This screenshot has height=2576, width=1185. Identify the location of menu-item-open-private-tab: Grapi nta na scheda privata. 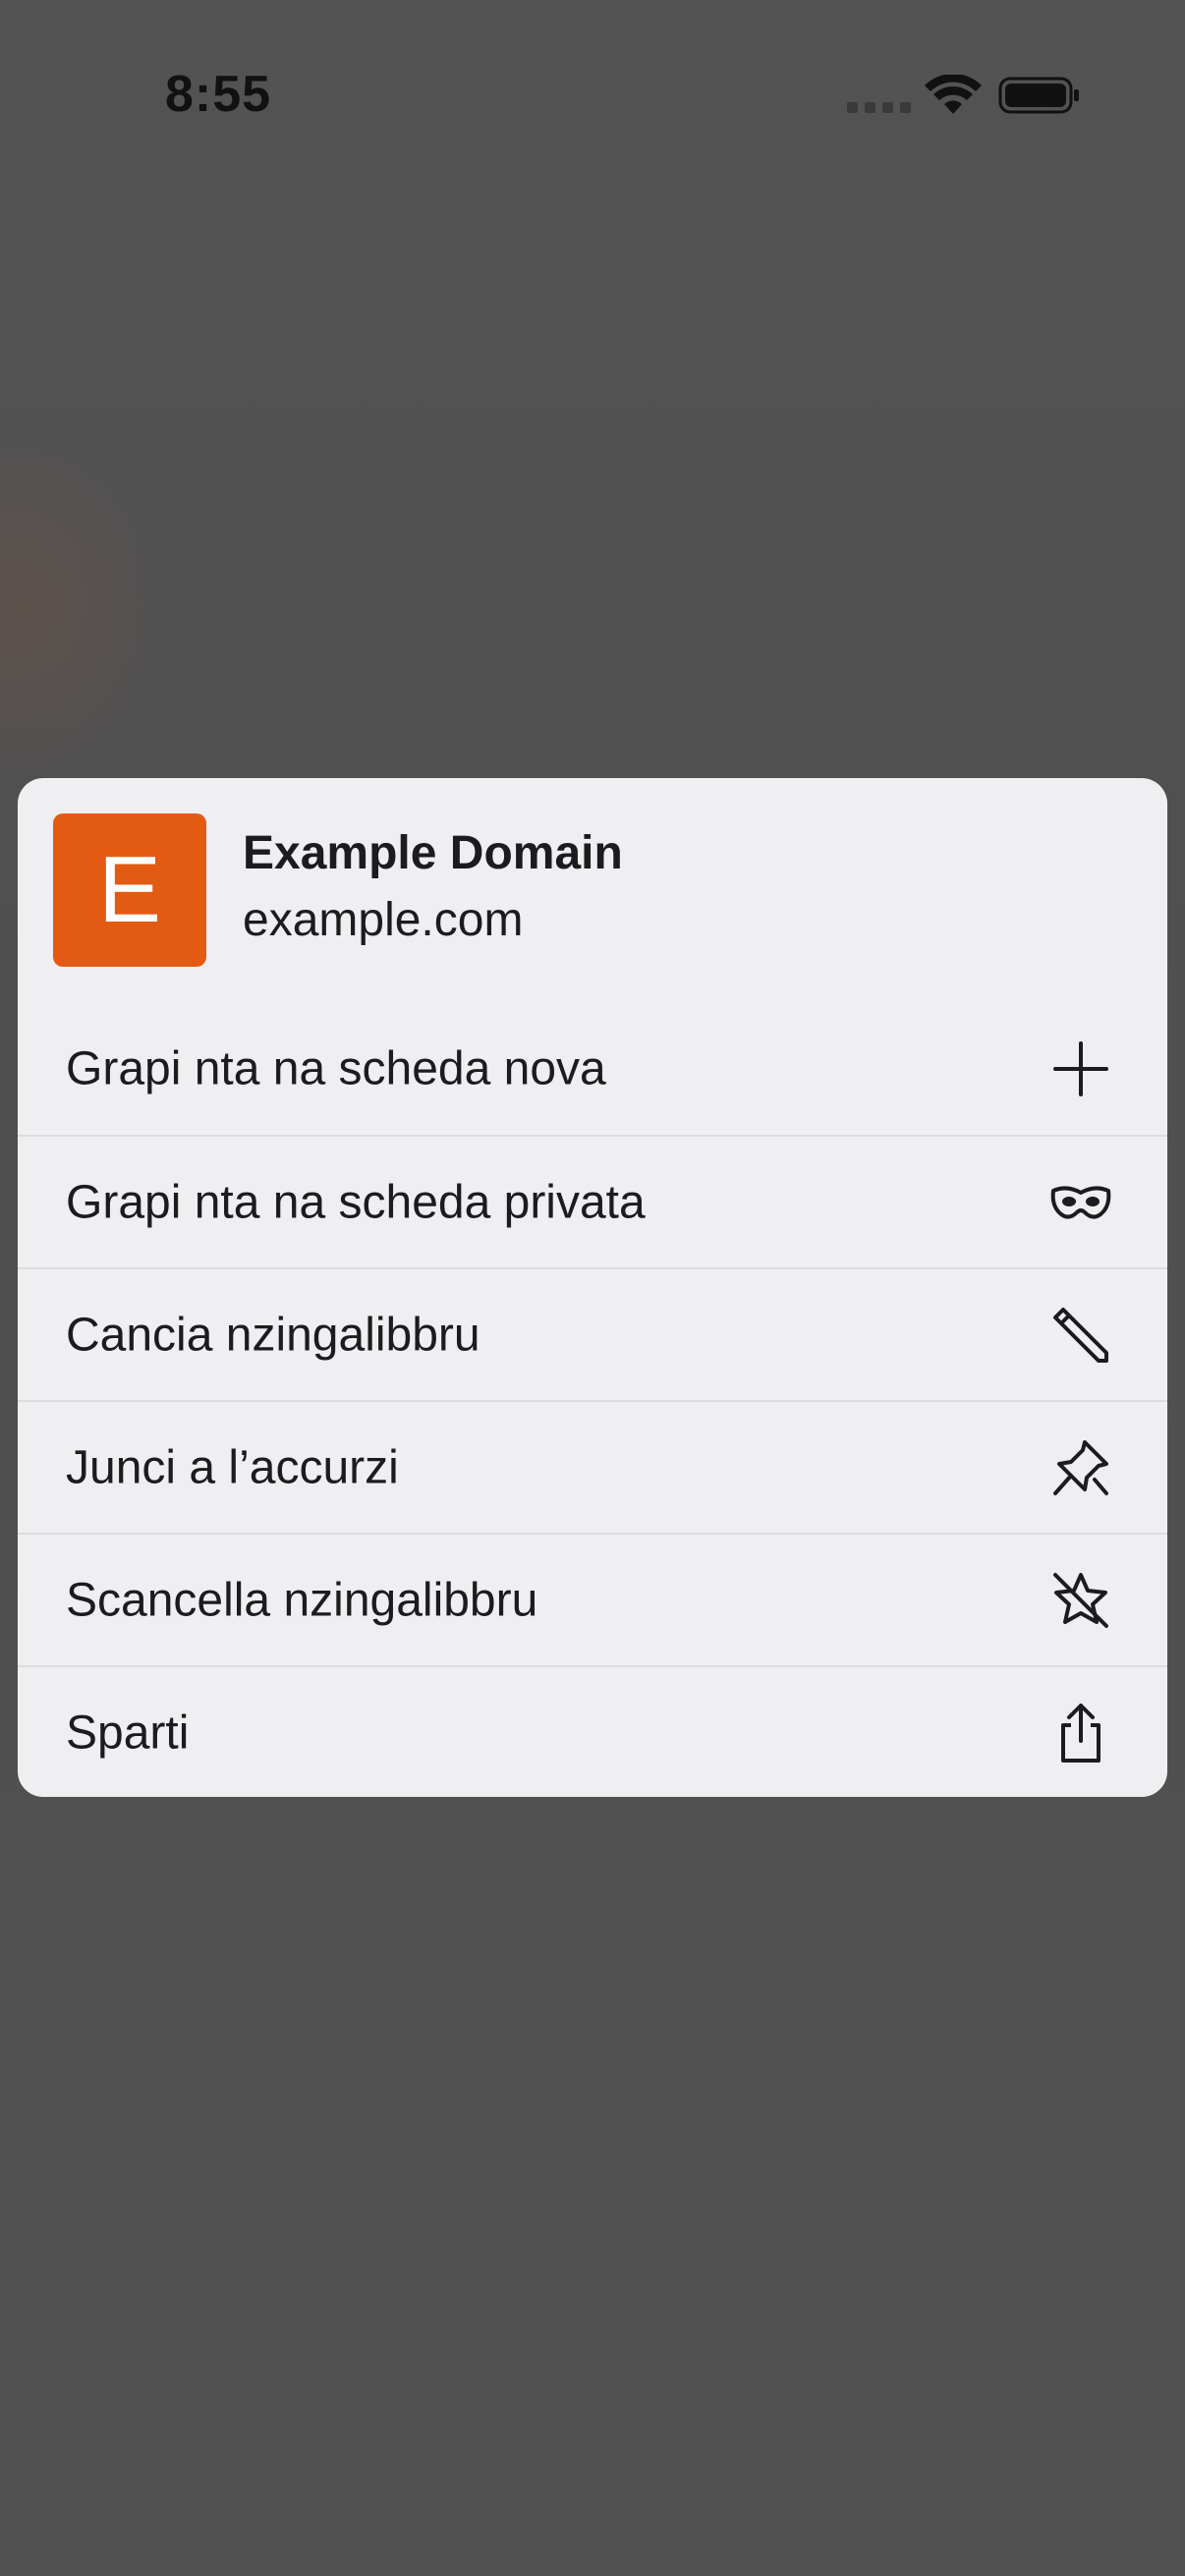
(592, 1201).